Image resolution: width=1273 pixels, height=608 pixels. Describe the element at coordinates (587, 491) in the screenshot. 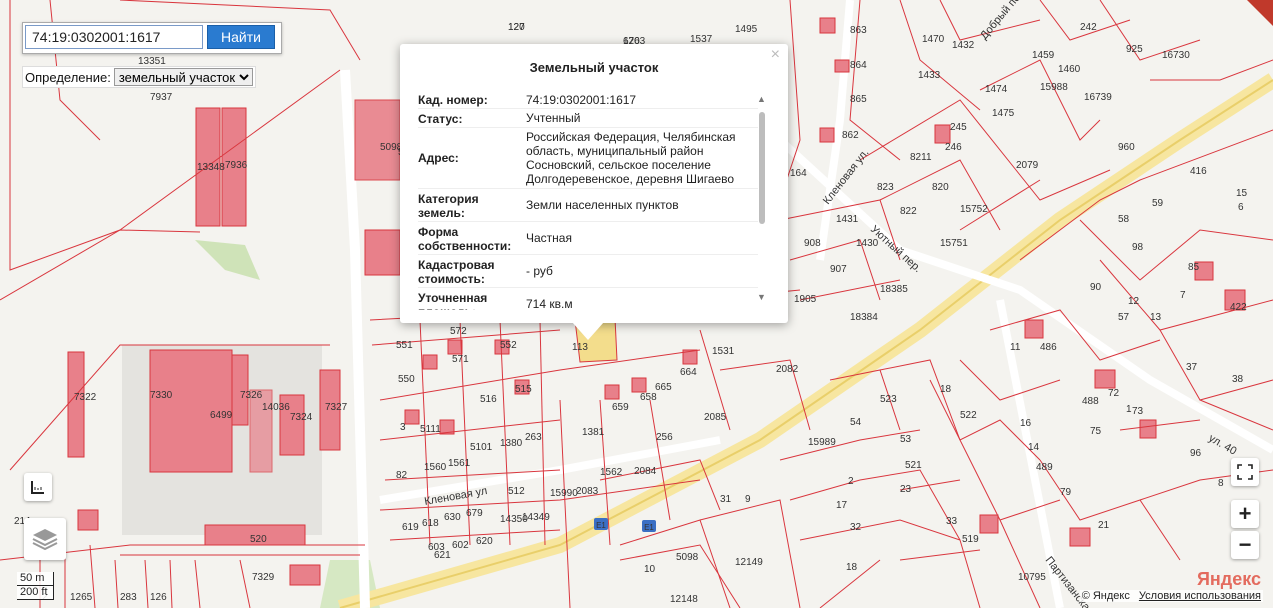

I see `parcel-label: 2083` at that location.